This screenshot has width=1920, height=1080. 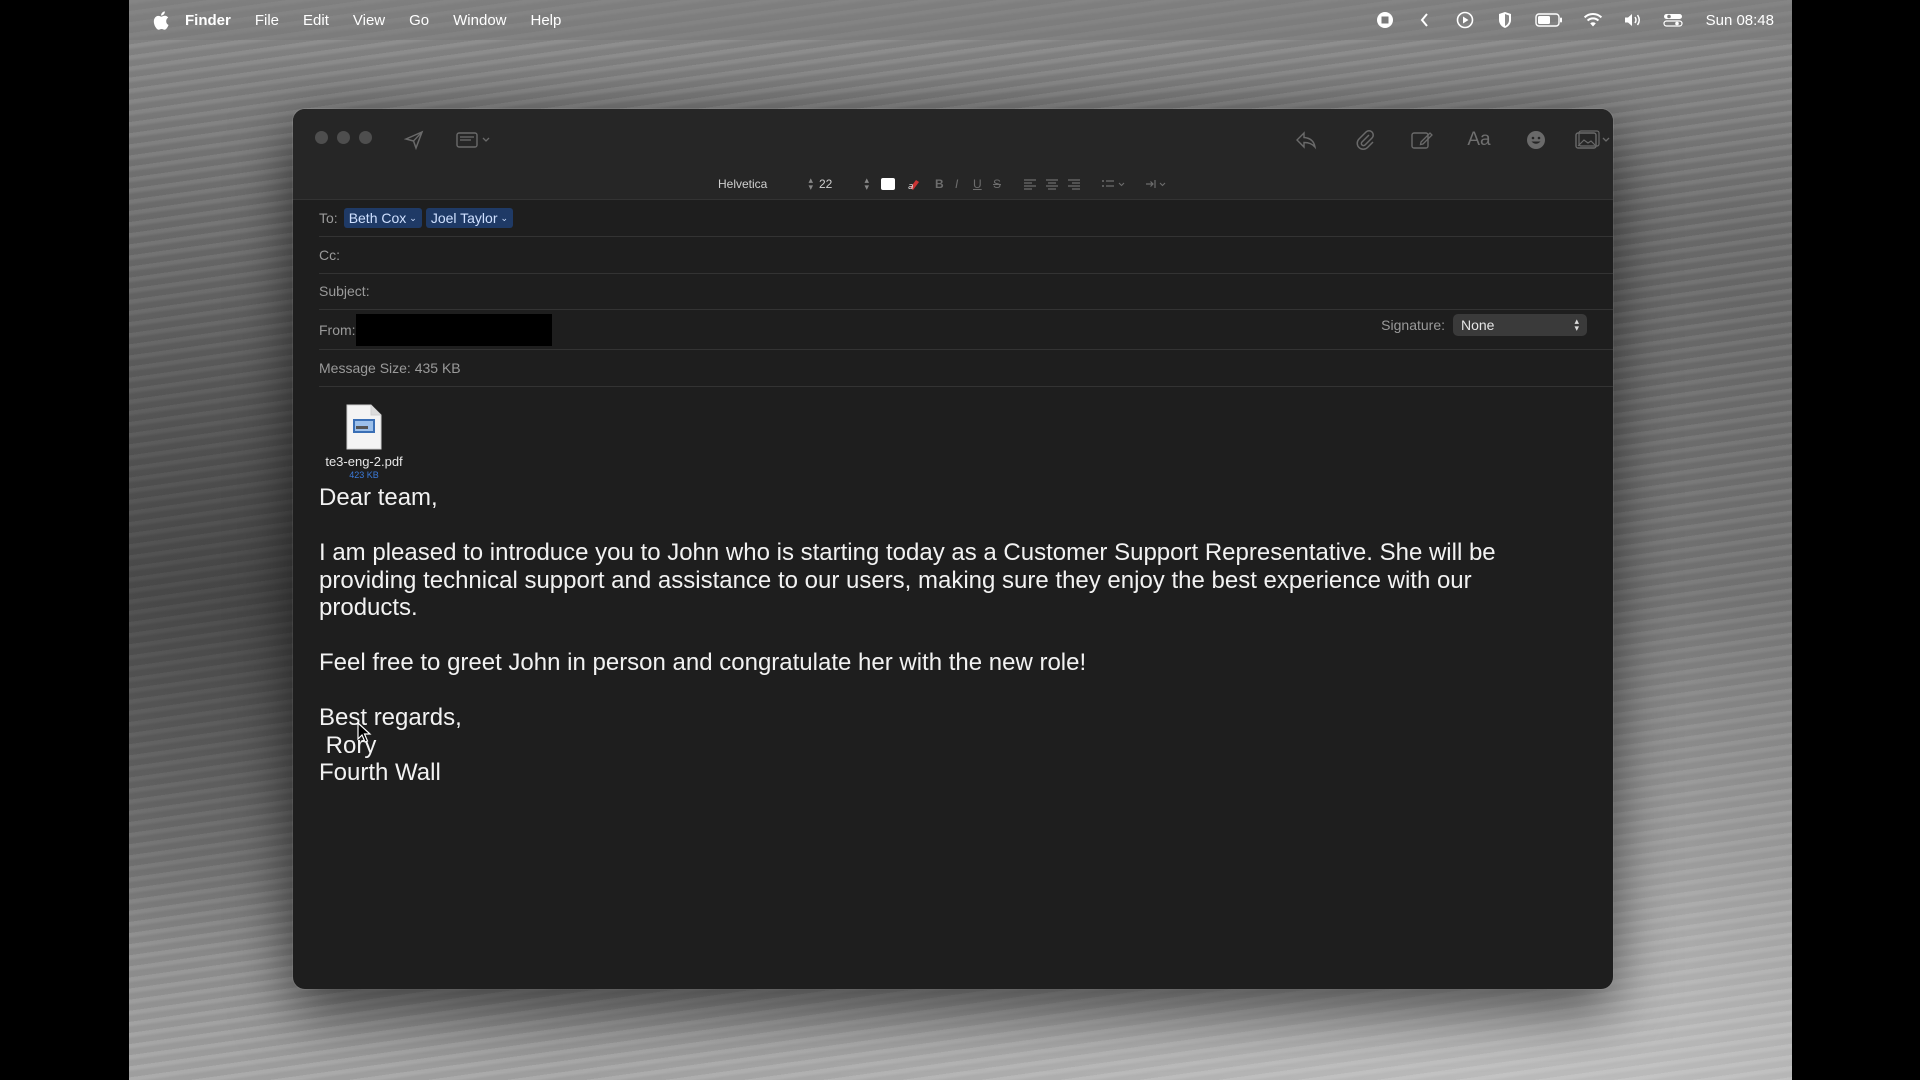 I want to click on message-sender-name: Rory, so click(x=348, y=745).